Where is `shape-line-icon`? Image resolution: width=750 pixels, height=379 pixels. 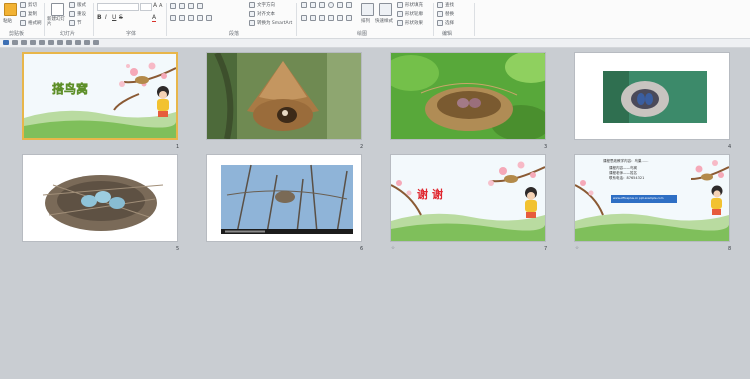 shape-line-icon is located at coordinates (313, 5).